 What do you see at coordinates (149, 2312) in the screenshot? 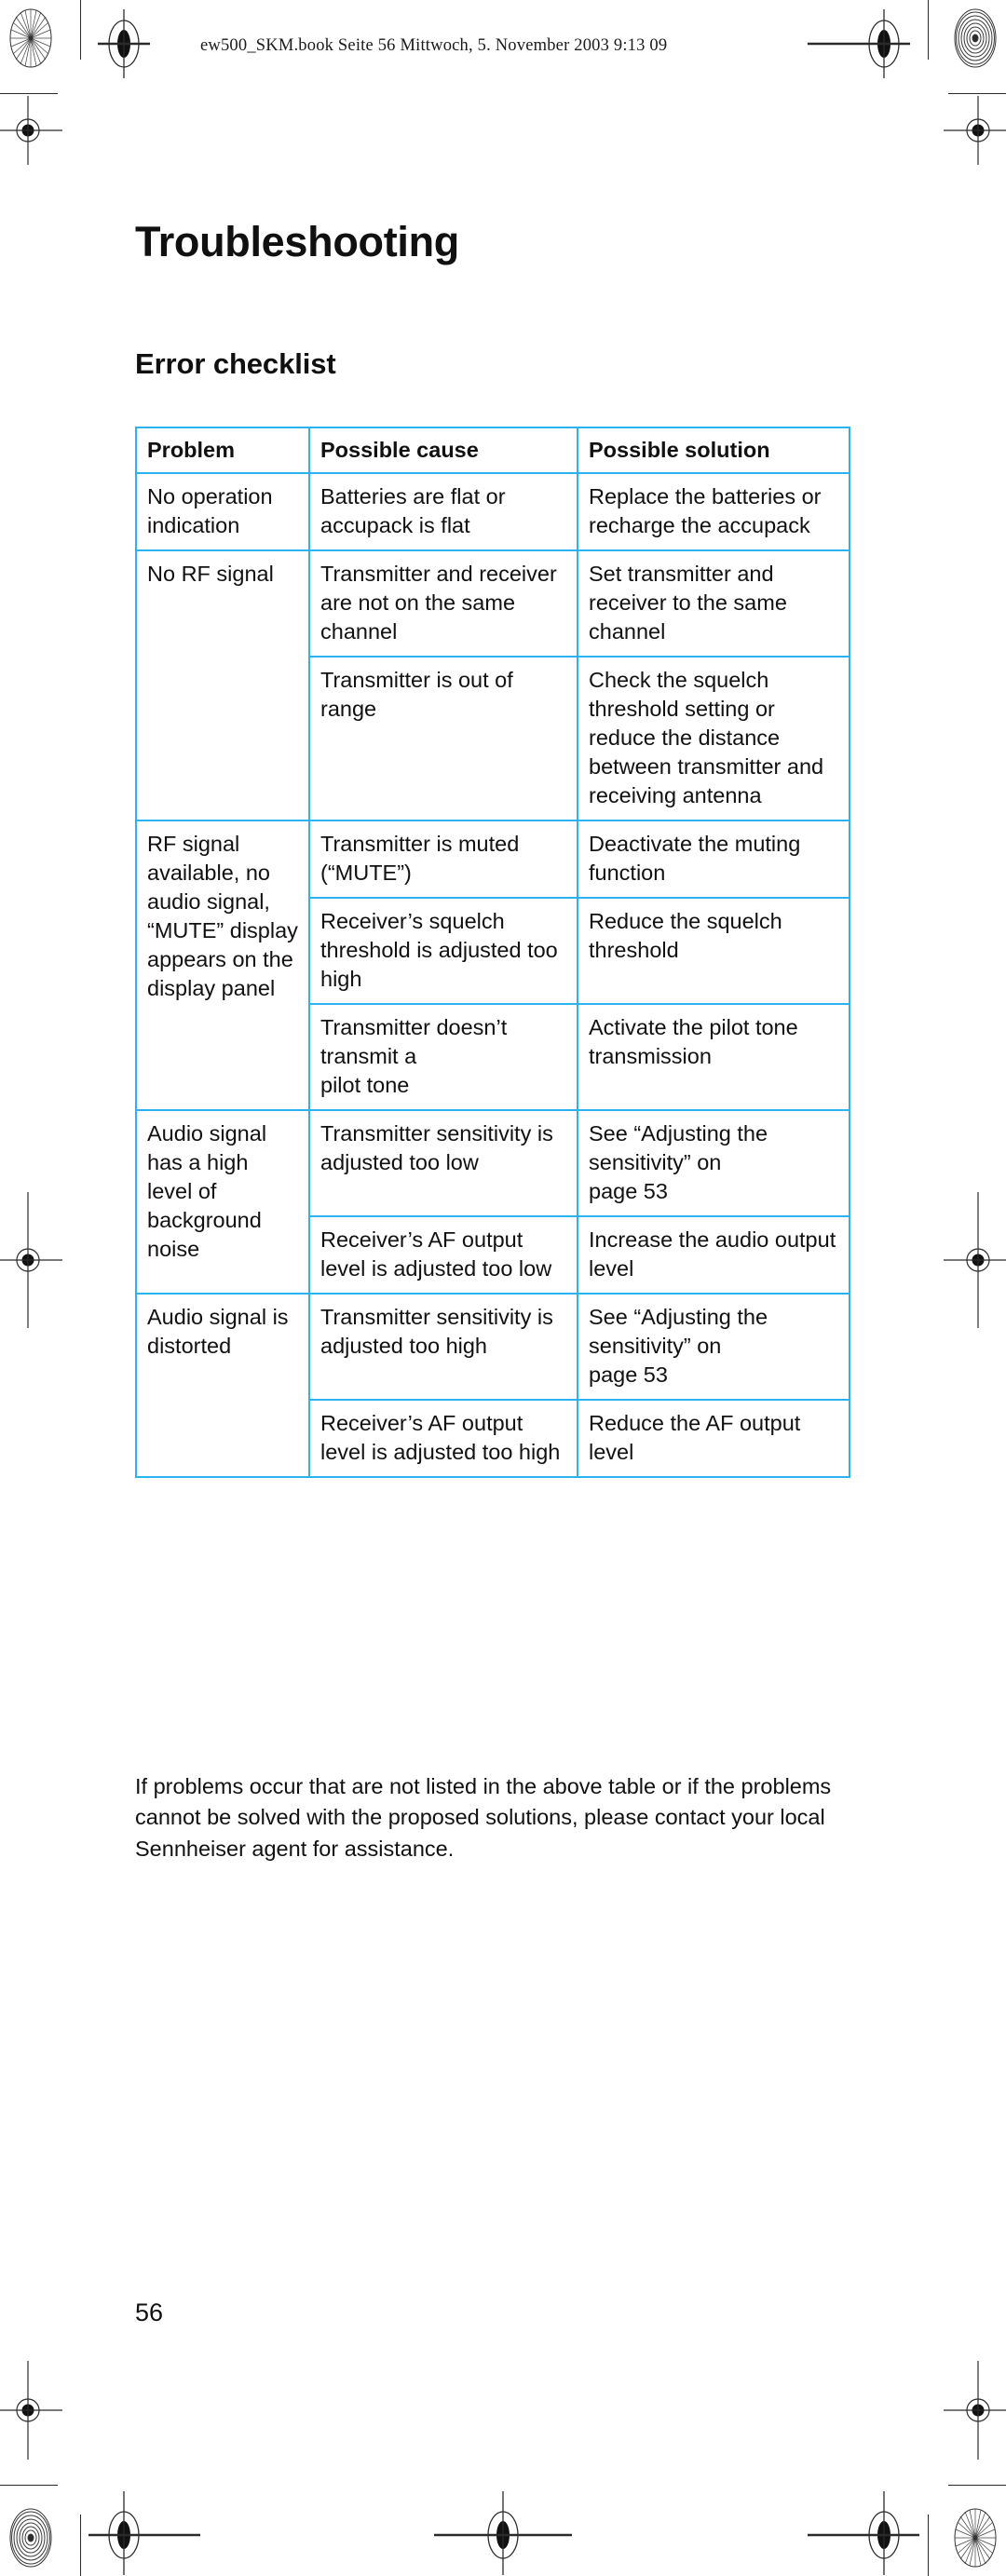
I see `page-number: 56` at bounding box center [149, 2312].